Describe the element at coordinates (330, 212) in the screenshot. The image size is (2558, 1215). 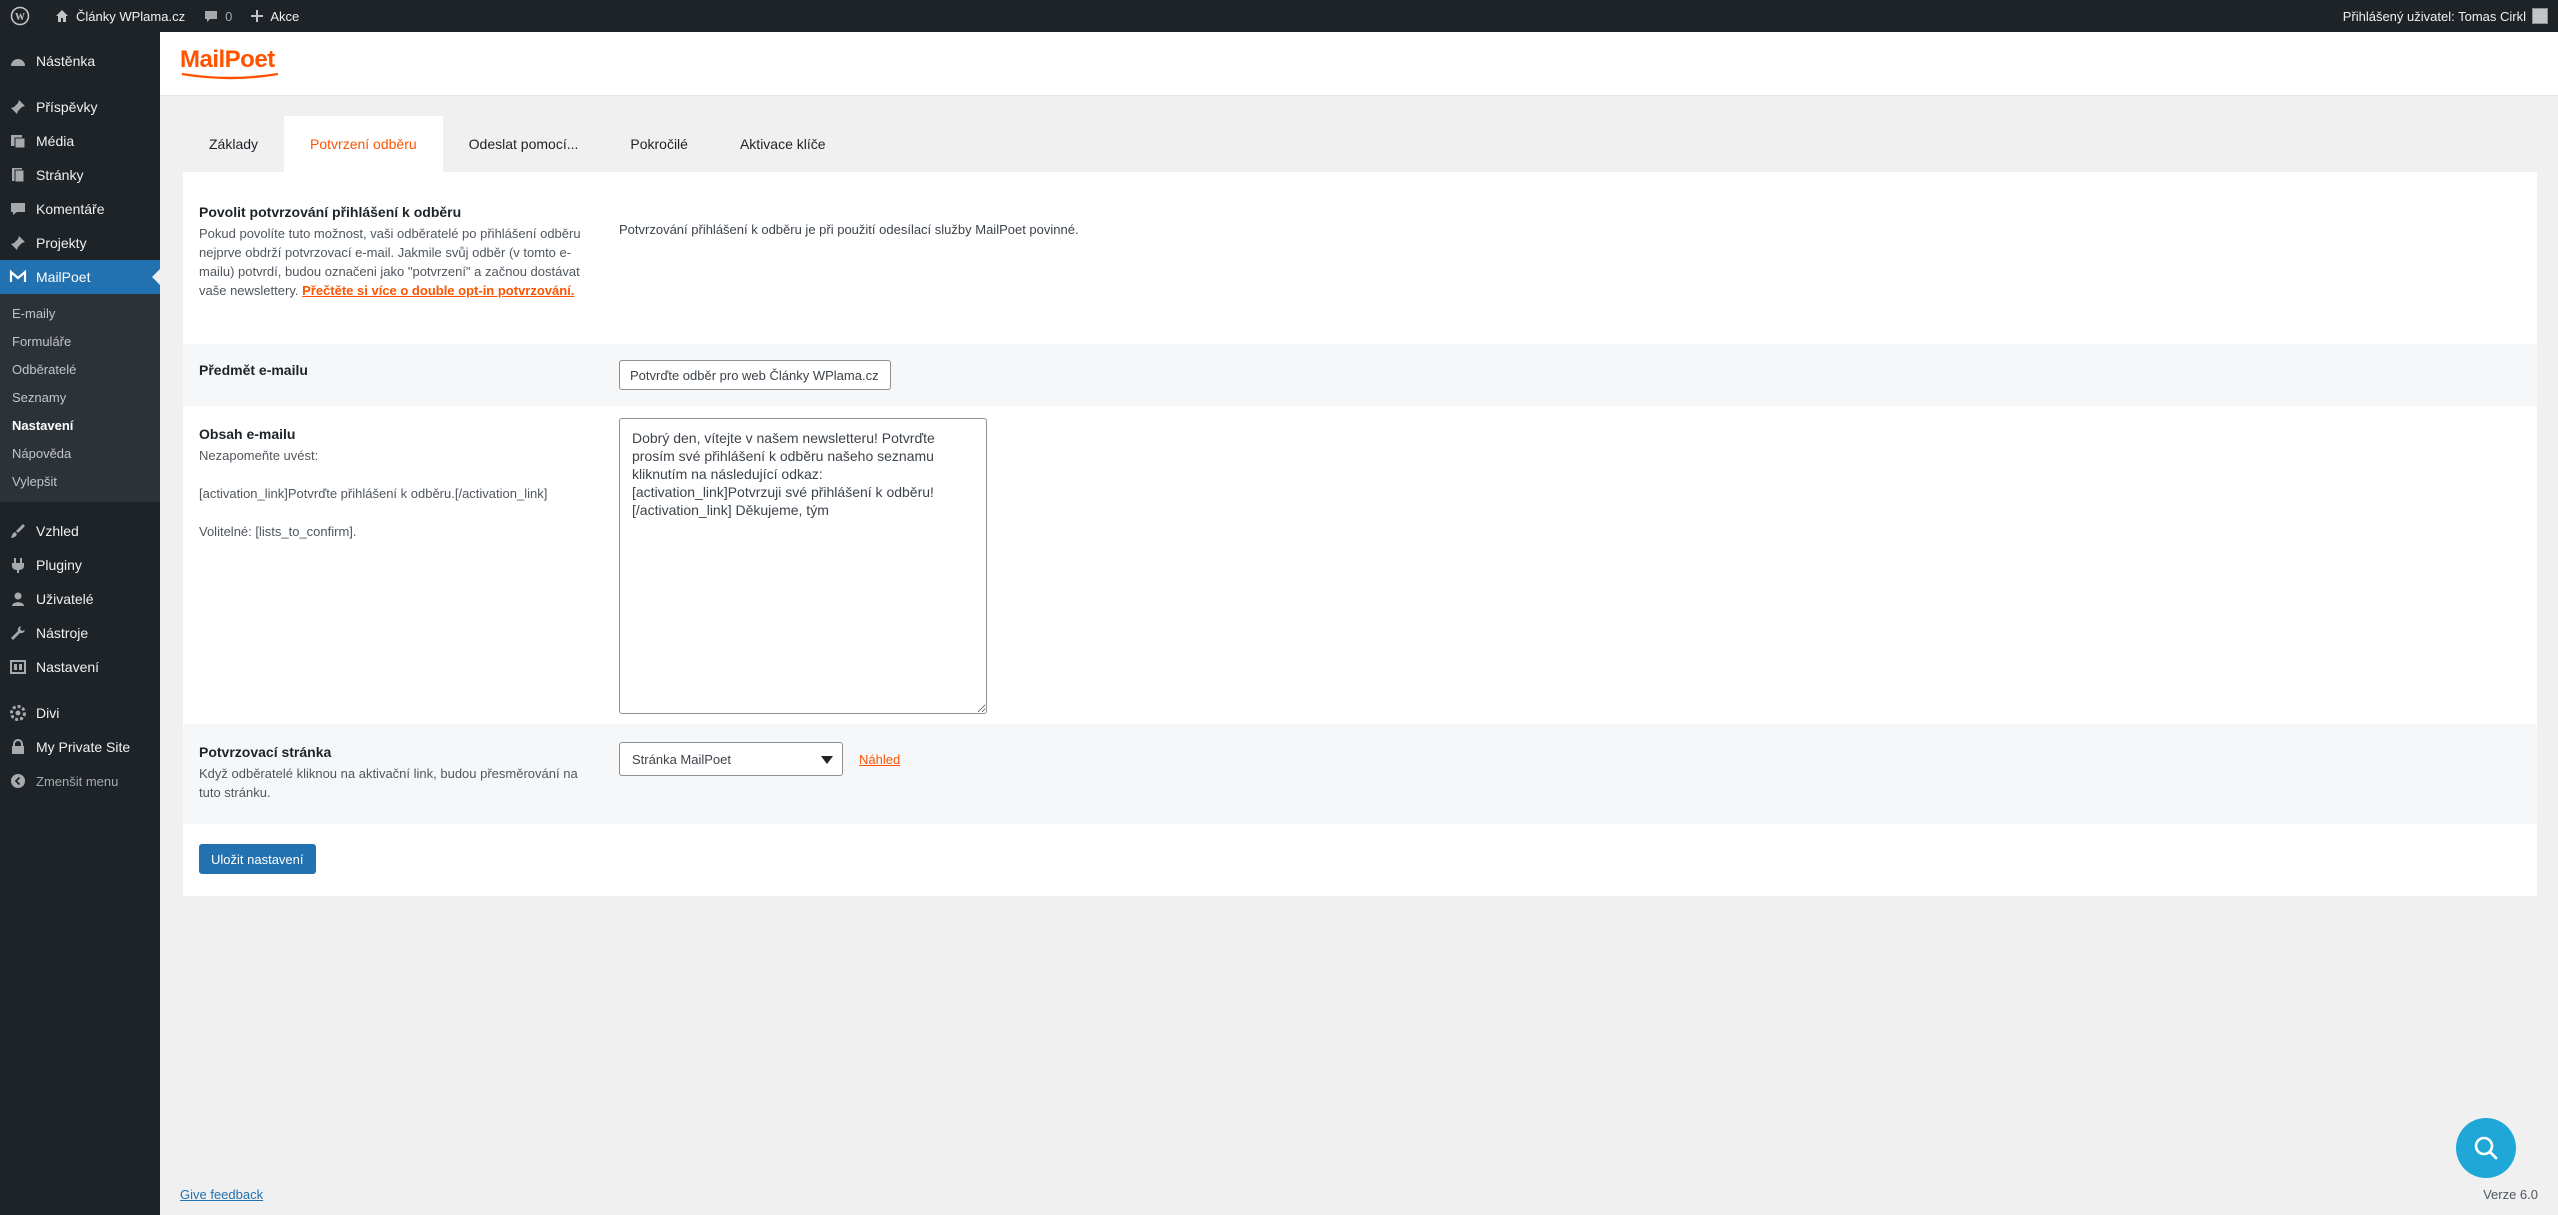
I see `setting-title: Povolit potvrzování přihlášení k odběru` at that location.